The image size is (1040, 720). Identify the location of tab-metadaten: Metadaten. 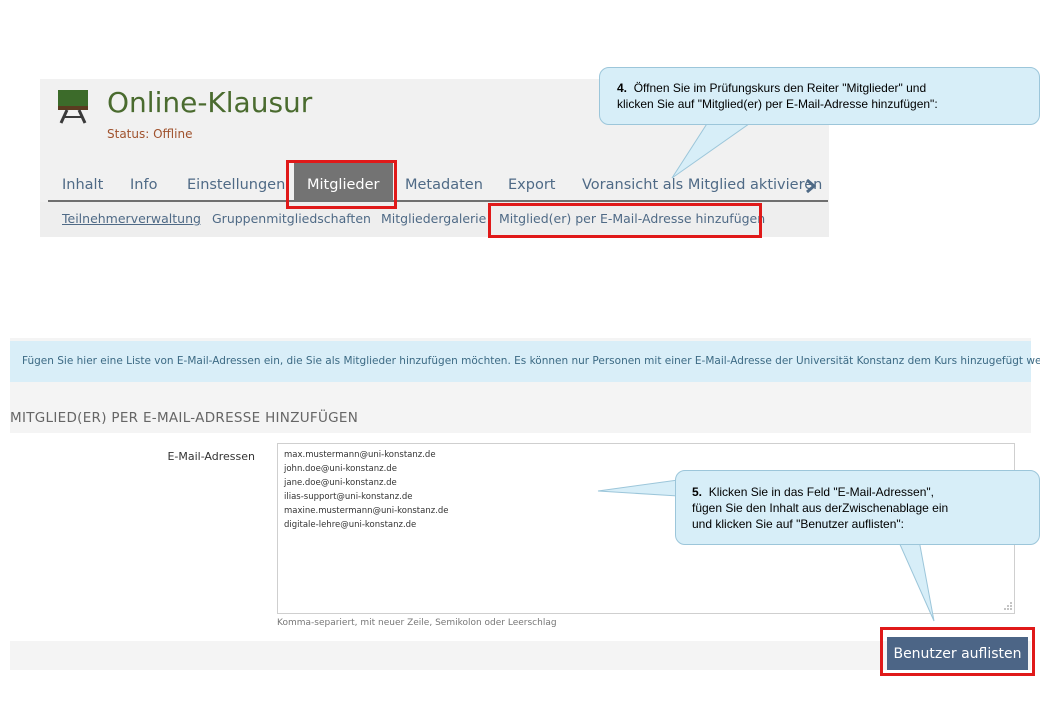
(444, 181).